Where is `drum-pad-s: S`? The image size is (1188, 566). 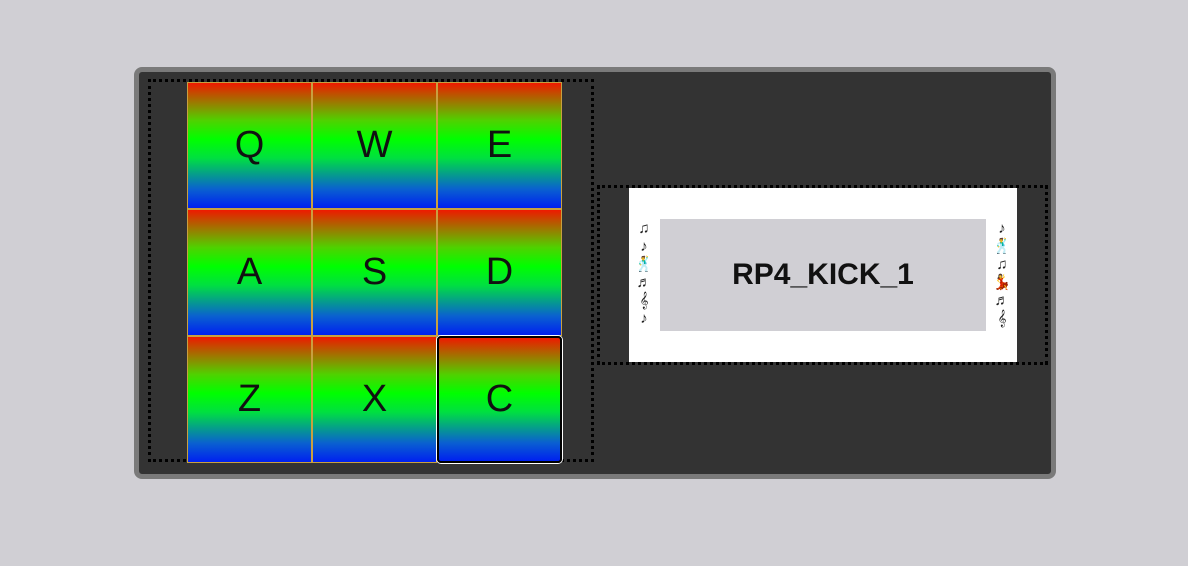
drum-pad-s: S is located at coordinates (374, 272).